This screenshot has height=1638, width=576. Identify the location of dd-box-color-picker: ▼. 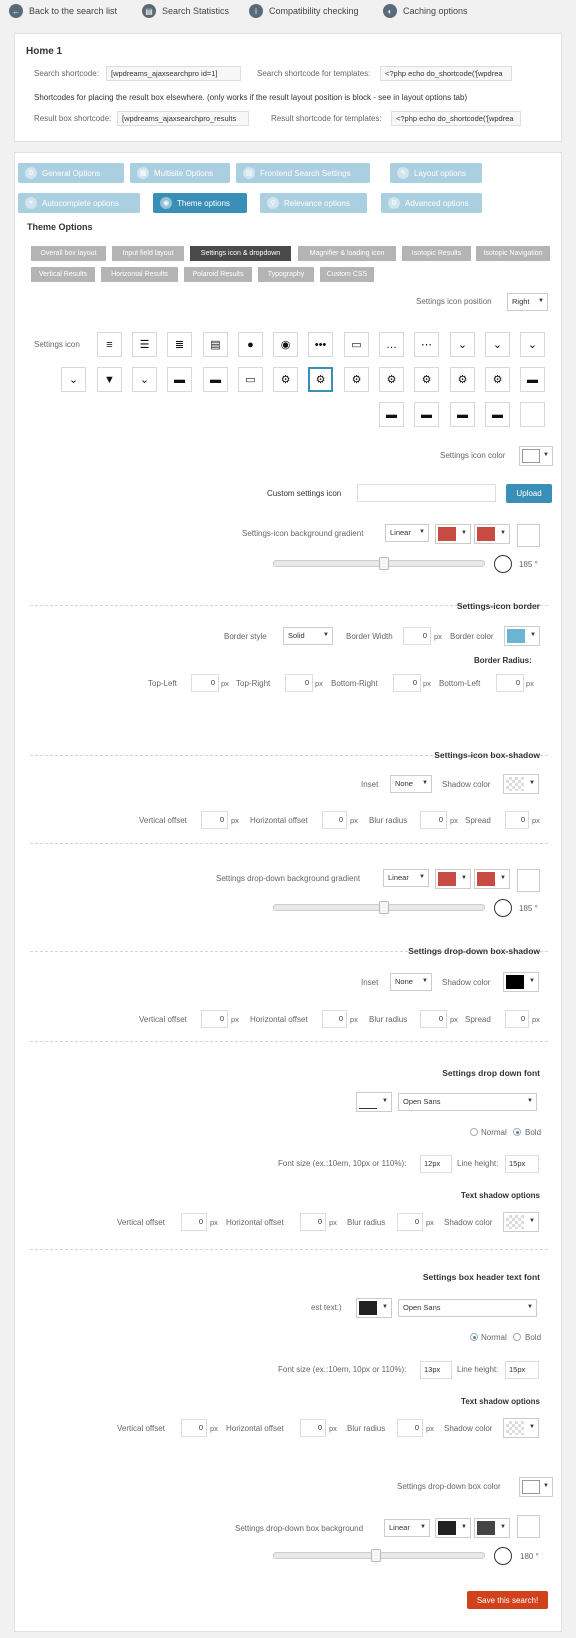
(536, 1487).